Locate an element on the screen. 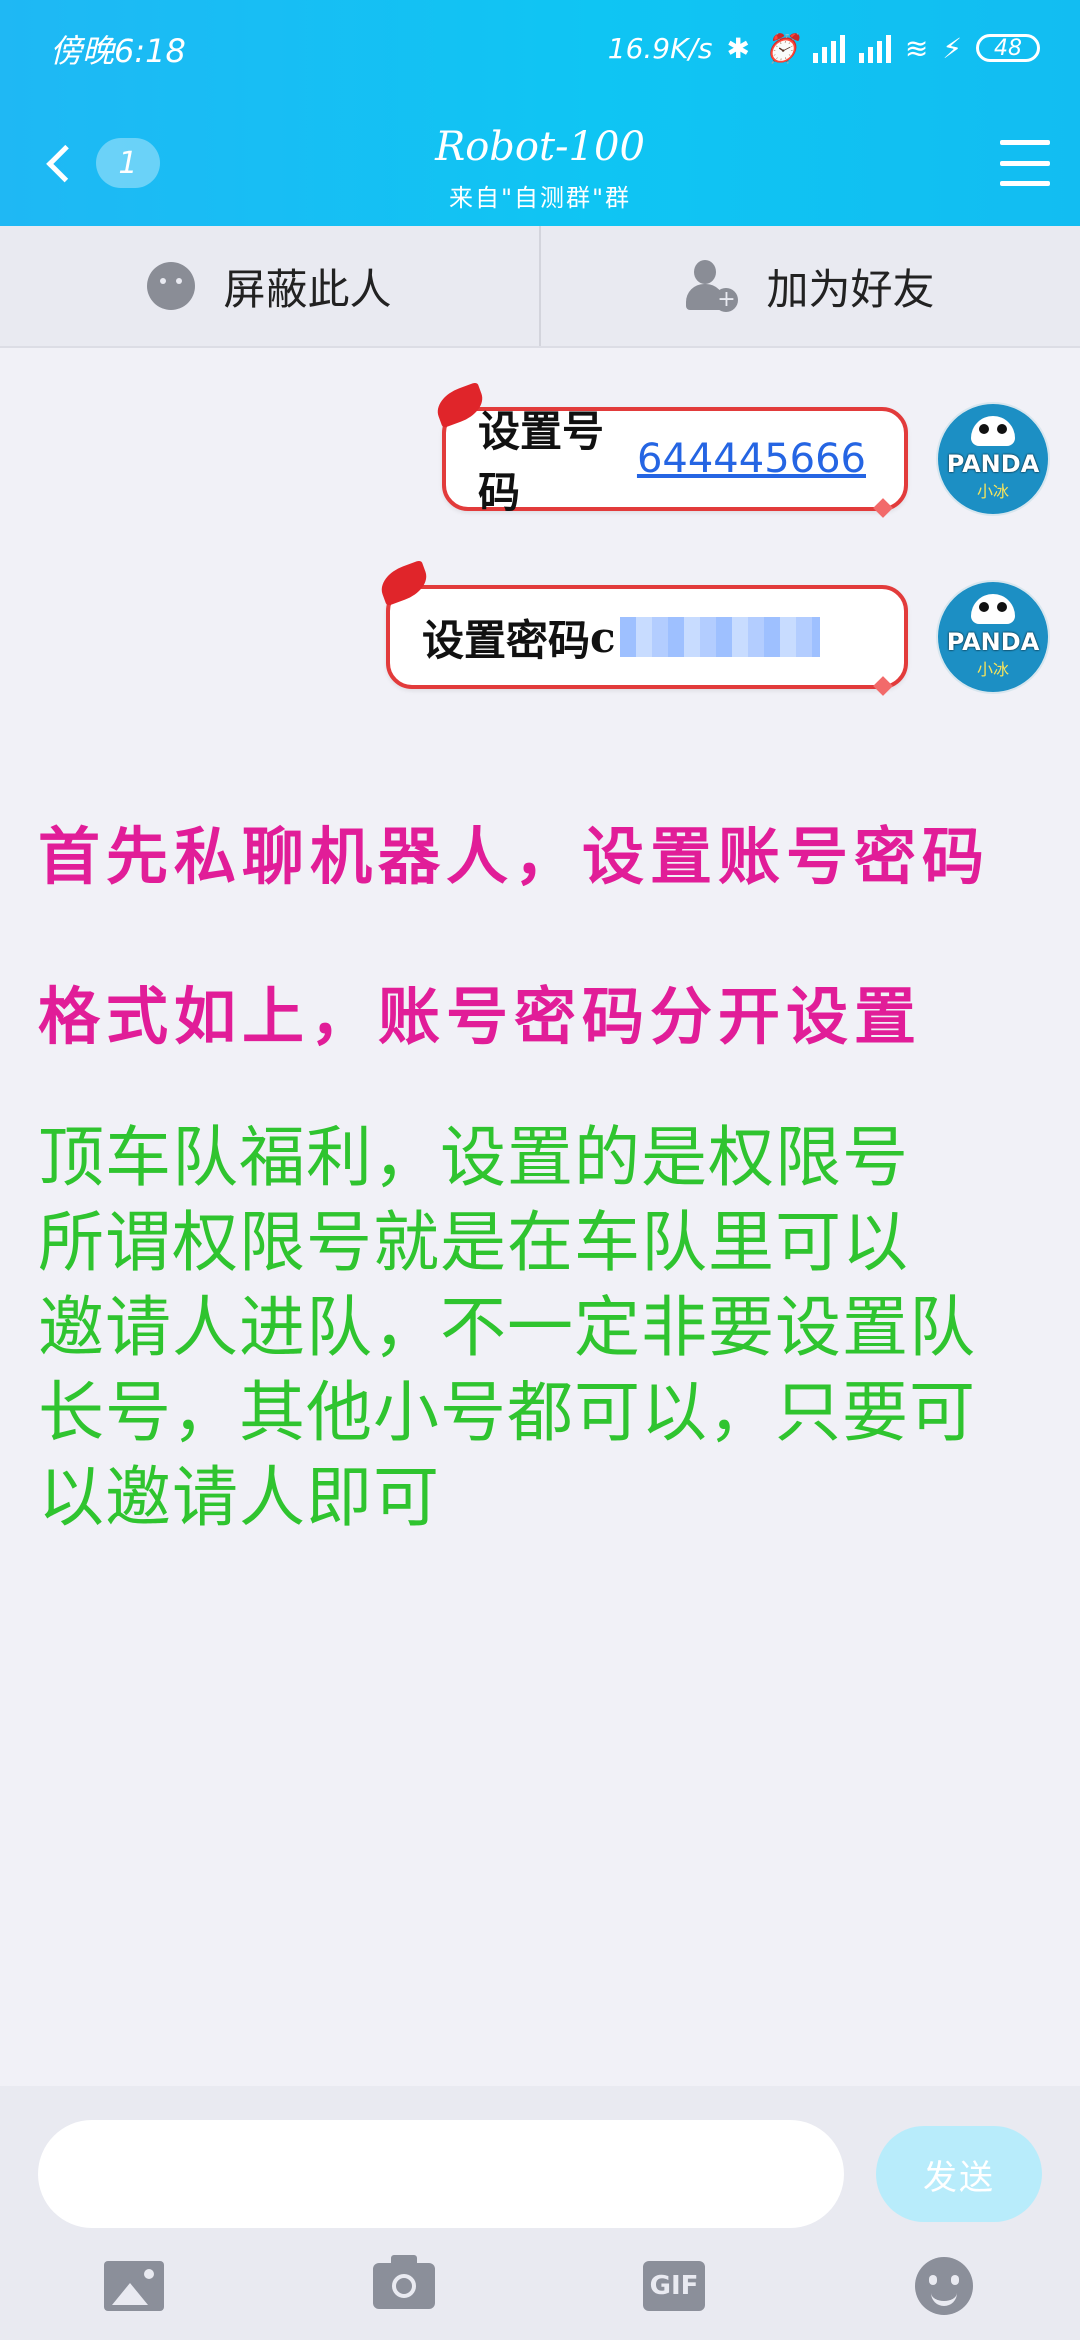 The image size is (1080, 2340). charging-icon: ⚡ is located at coordinates (952, 48).